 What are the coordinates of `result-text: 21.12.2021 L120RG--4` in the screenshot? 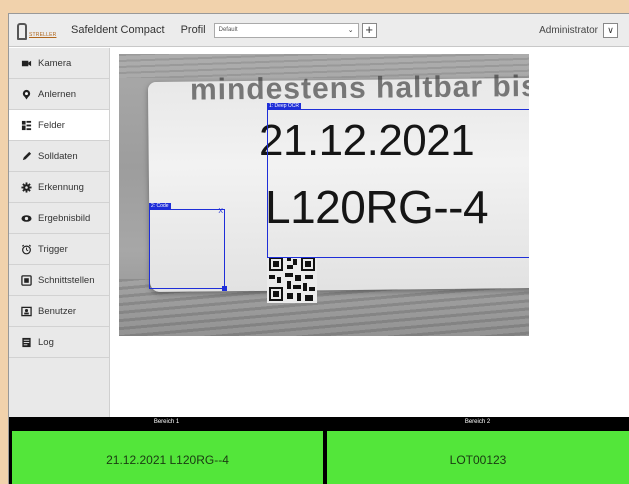 It's located at (167, 460).